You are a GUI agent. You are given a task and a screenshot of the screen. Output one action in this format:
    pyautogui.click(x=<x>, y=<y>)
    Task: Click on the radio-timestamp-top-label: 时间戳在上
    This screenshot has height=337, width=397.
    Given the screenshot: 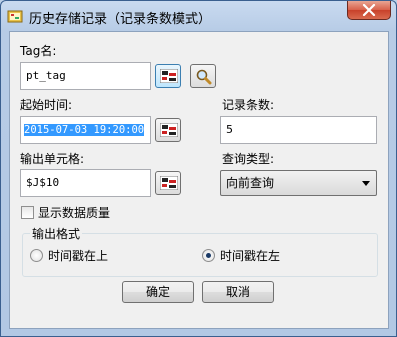 What is the action you would take?
    pyautogui.click(x=78, y=256)
    